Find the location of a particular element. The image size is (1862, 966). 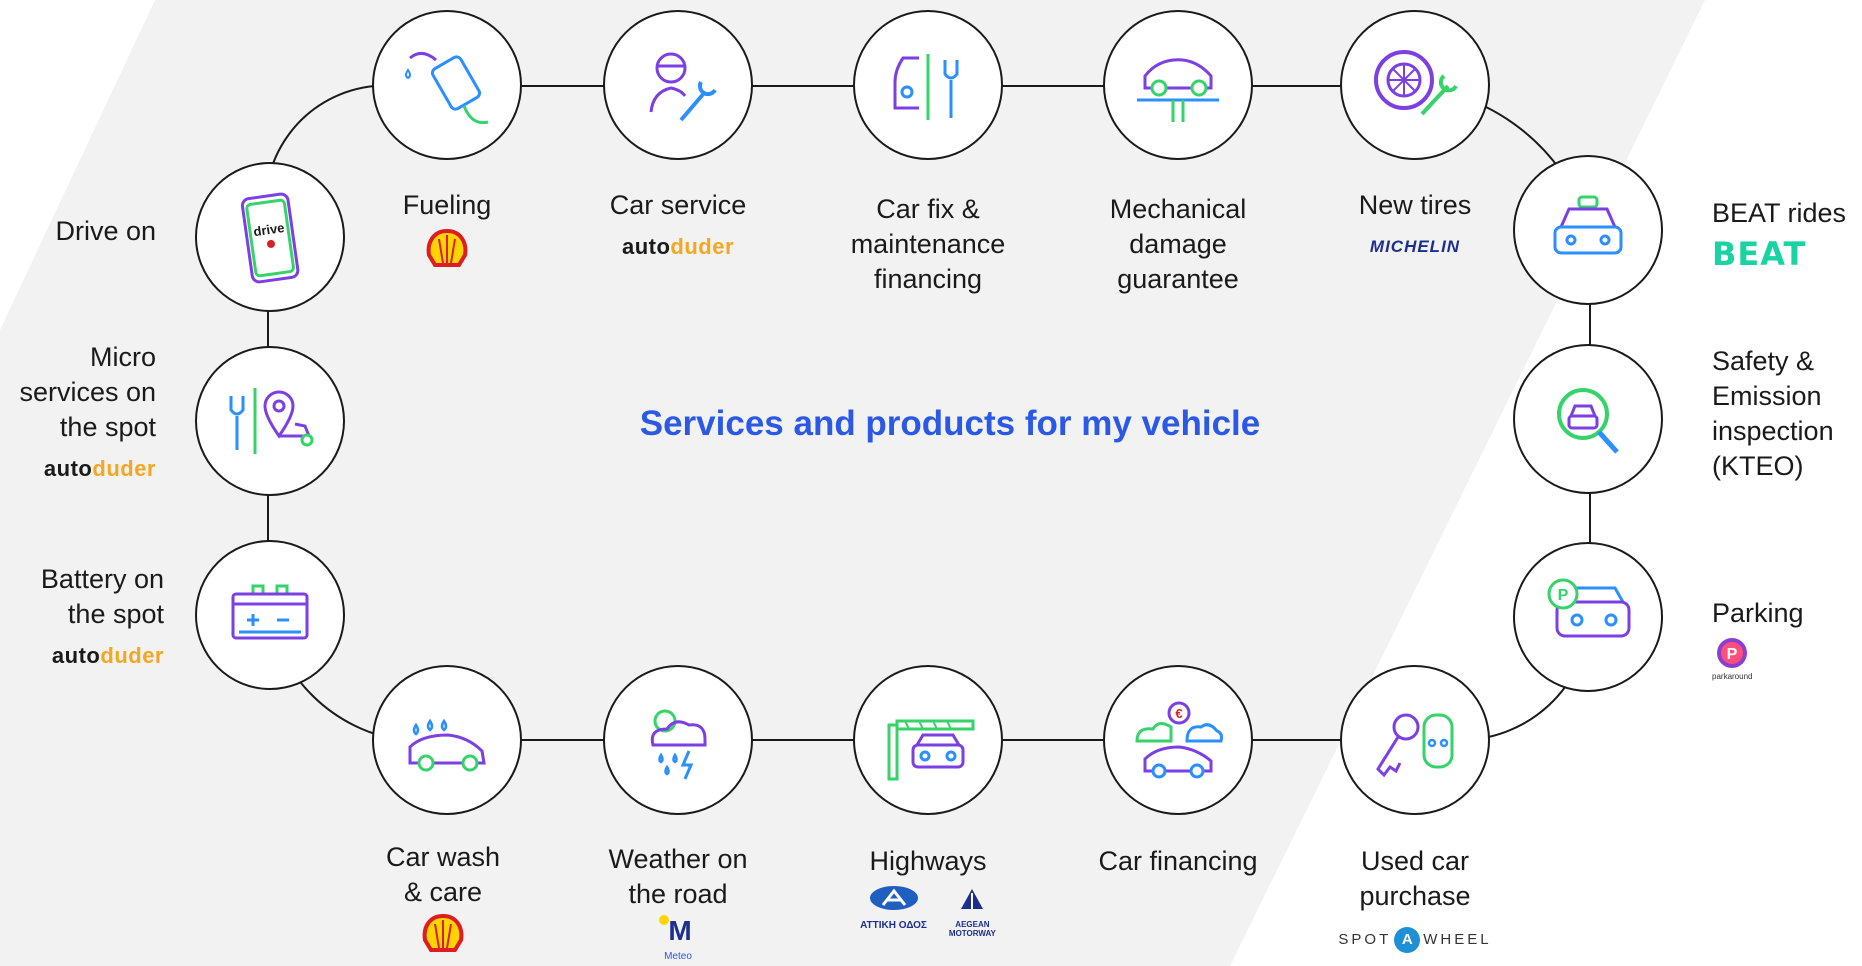

label-micro-services: Micro services on the spot autoduder is located at coordinates (87, 413).